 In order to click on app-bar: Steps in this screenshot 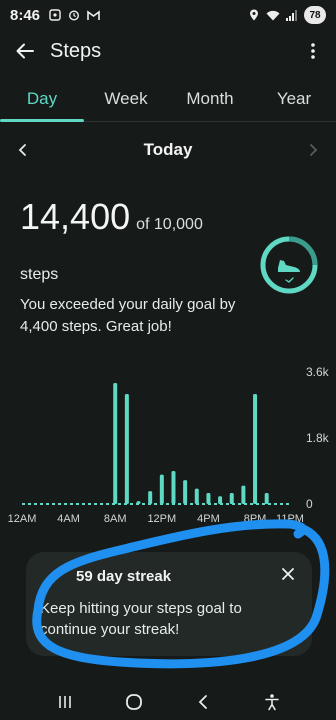, I will do `click(168, 51)`.